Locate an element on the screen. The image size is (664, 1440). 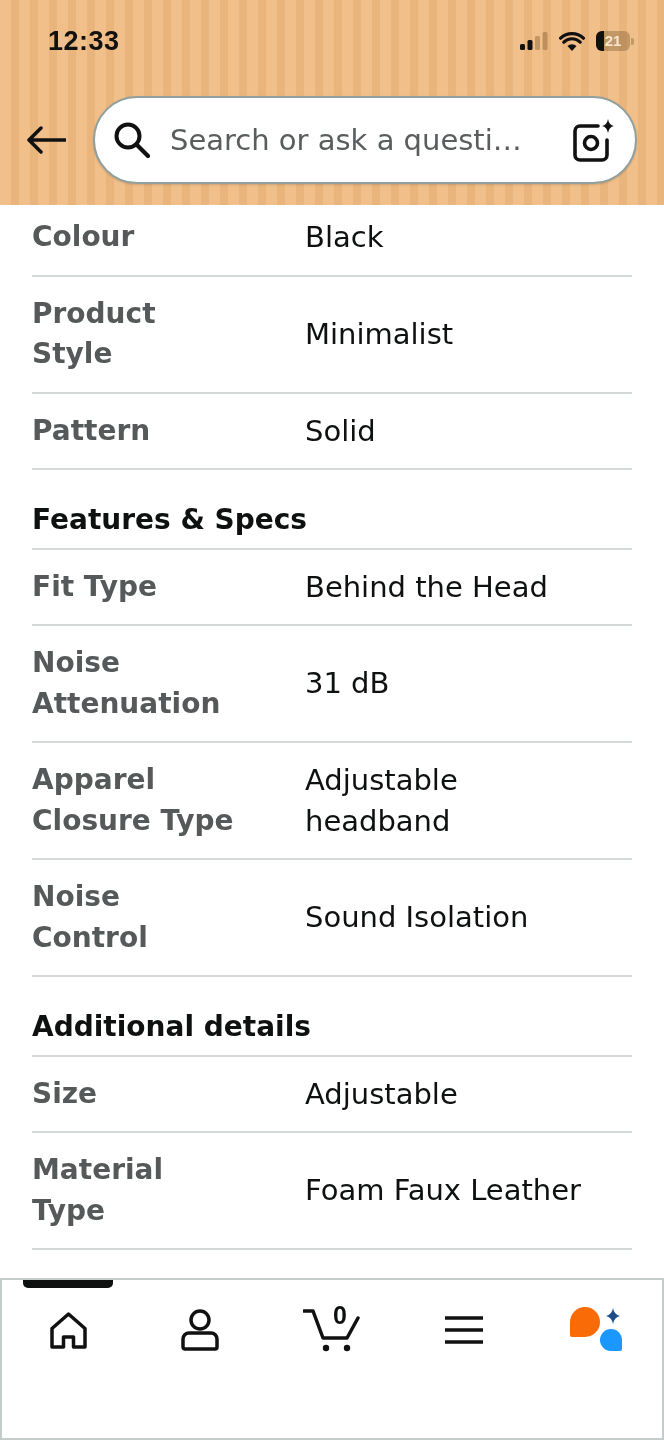
camera-sparkle-icon is located at coordinates (593, 140).